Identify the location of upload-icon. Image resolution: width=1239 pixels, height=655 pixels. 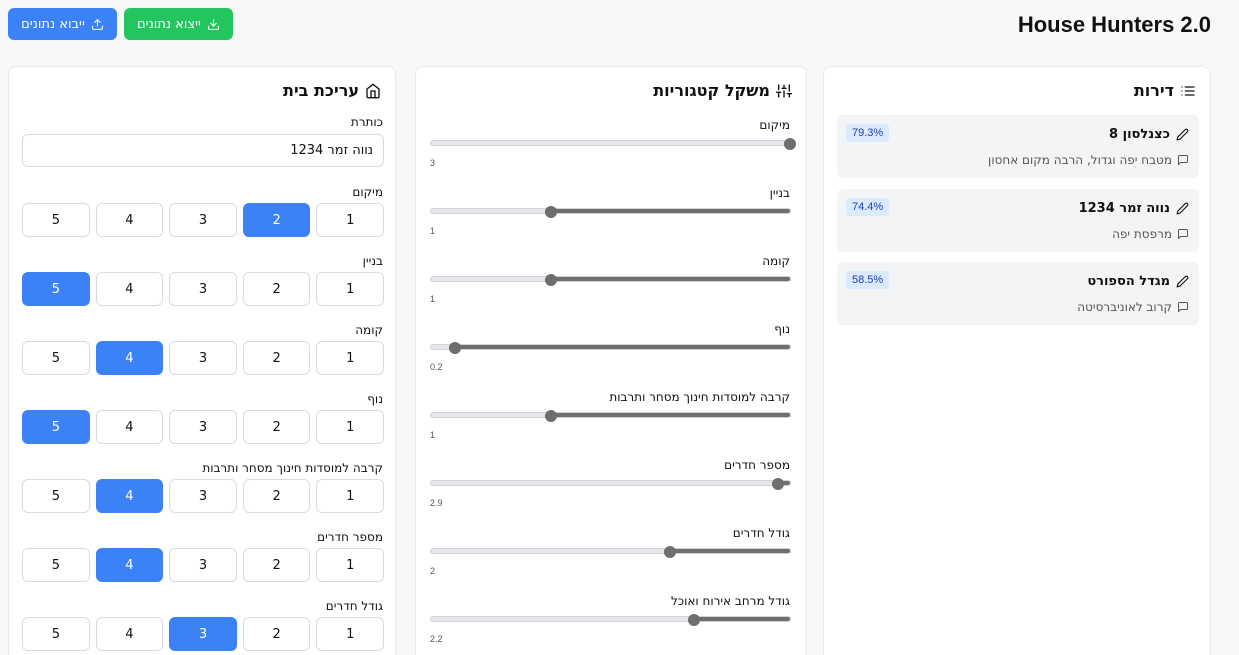
(97, 24).